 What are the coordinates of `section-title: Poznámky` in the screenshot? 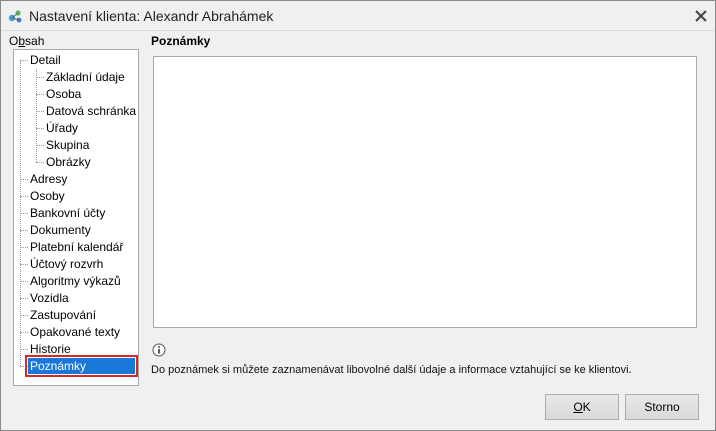 It's located at (181, 41).